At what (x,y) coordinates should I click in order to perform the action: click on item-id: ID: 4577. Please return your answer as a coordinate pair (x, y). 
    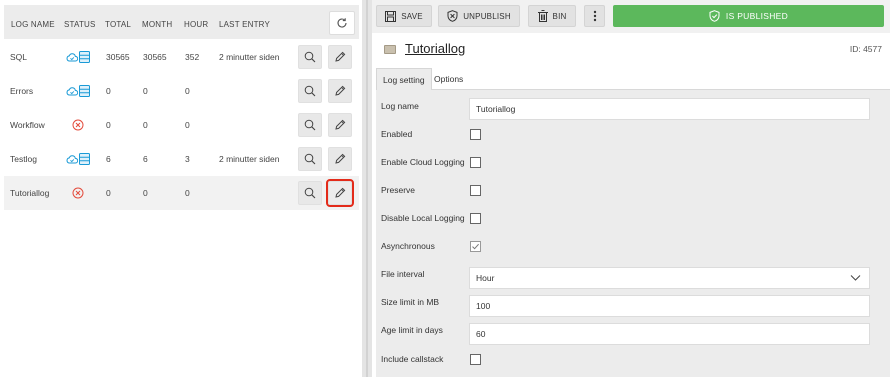
    Looking at the image, I should click on (865, 49).